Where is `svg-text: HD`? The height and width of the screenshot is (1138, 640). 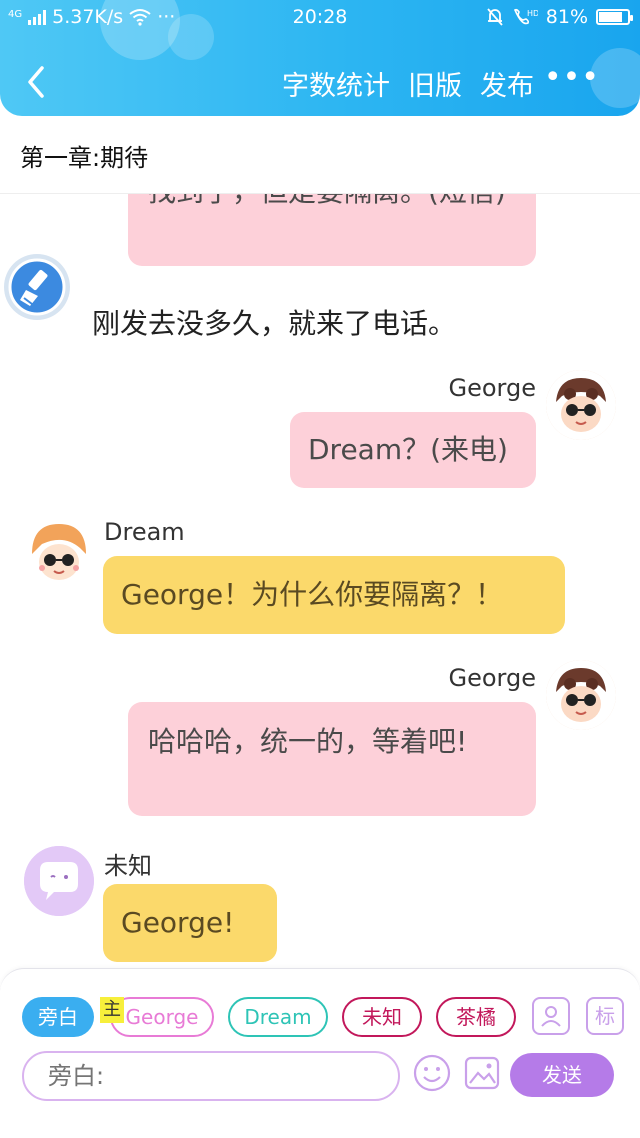 svg-text: HD is located at coordinates (532, 13).